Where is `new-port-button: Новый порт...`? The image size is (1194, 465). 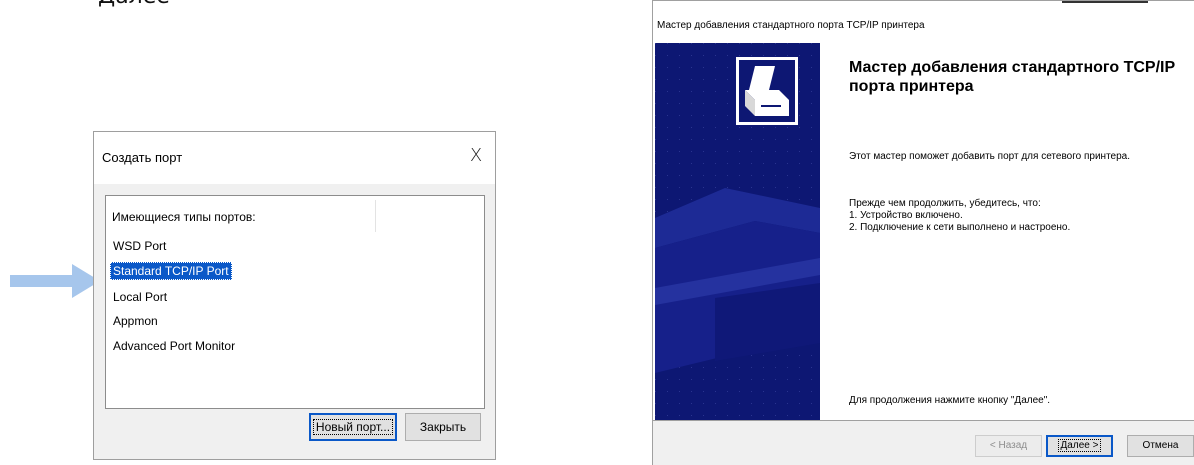
new-port-button: Новый порт... is located at coordinates (353, 427).